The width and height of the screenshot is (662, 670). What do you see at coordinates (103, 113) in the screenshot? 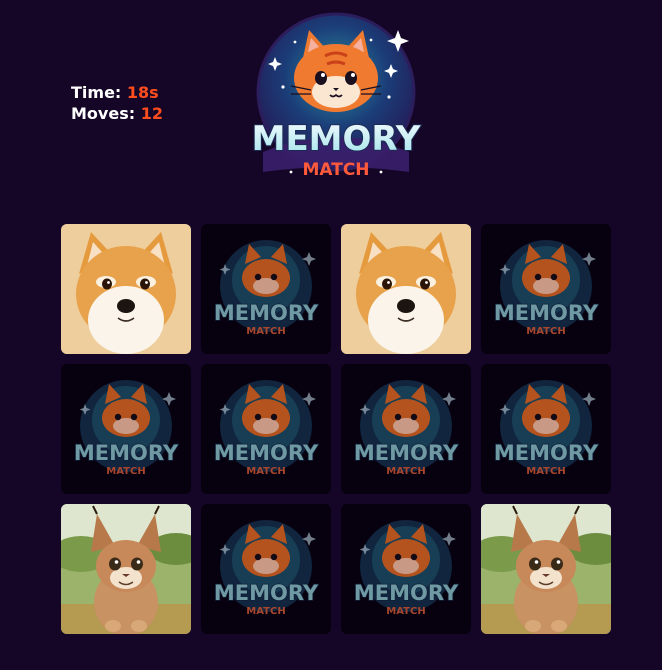
I see `moves-label: Moves:` at bounding box center [103, 113].